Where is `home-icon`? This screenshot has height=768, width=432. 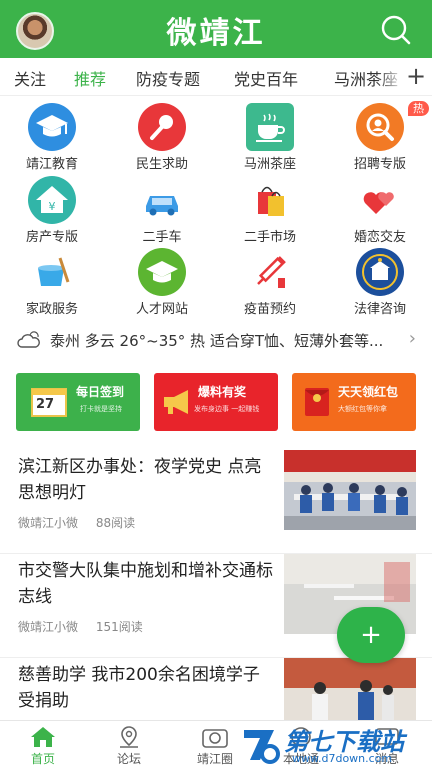 home-icon is located at coordinates (43, 737).